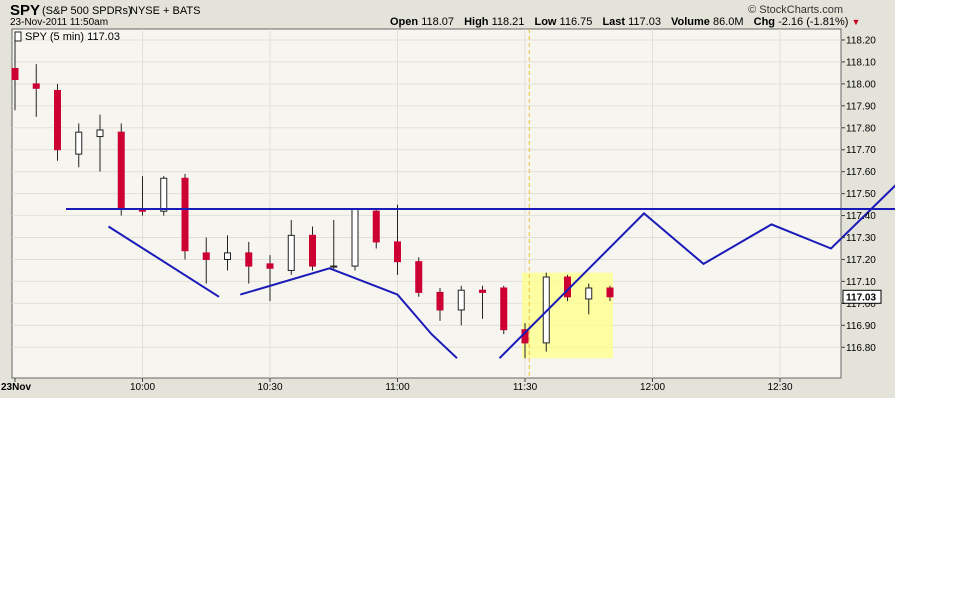  I want to click on last-price-tag: 117.03, so click(862, 296).